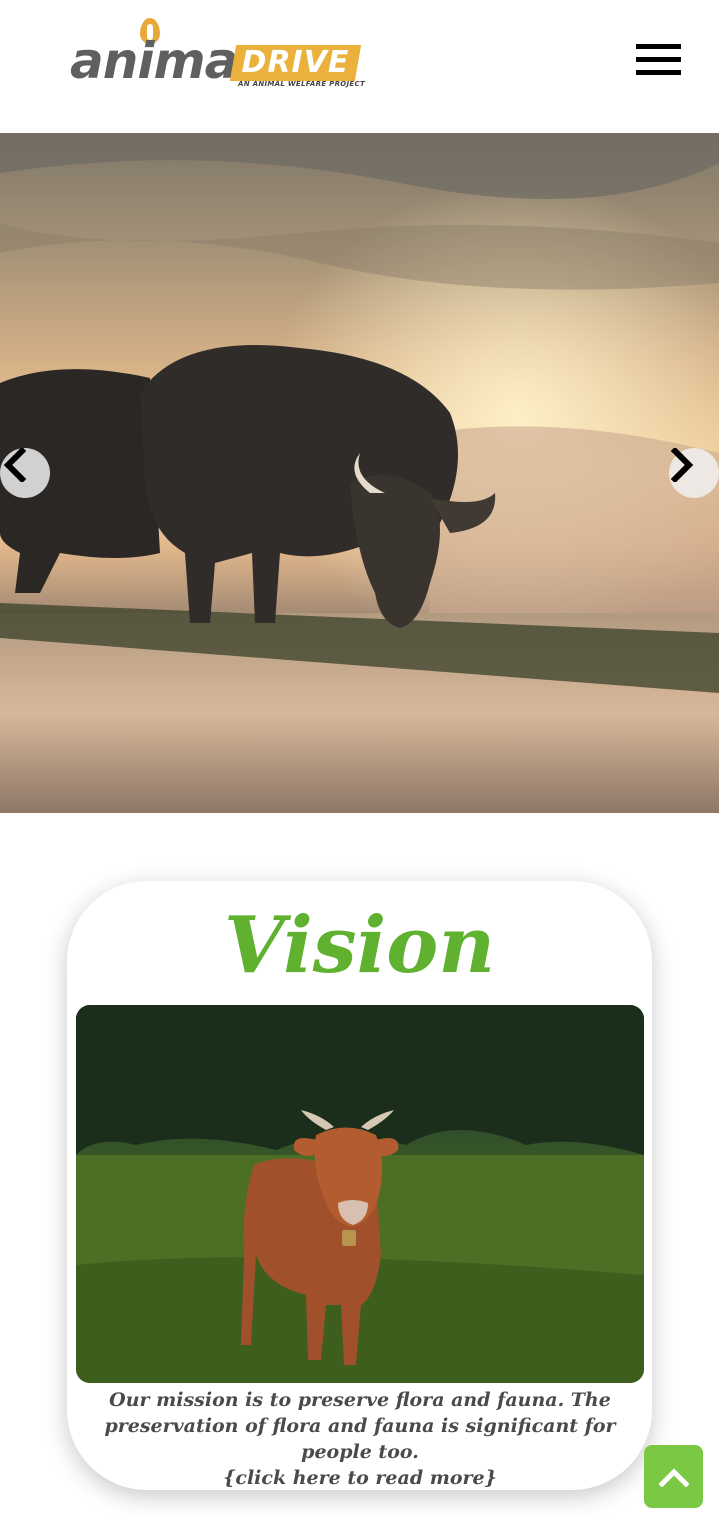 This screenshot has height=1540, width=719. I want to click on logo-word-anima: anima, so click(154, 61).